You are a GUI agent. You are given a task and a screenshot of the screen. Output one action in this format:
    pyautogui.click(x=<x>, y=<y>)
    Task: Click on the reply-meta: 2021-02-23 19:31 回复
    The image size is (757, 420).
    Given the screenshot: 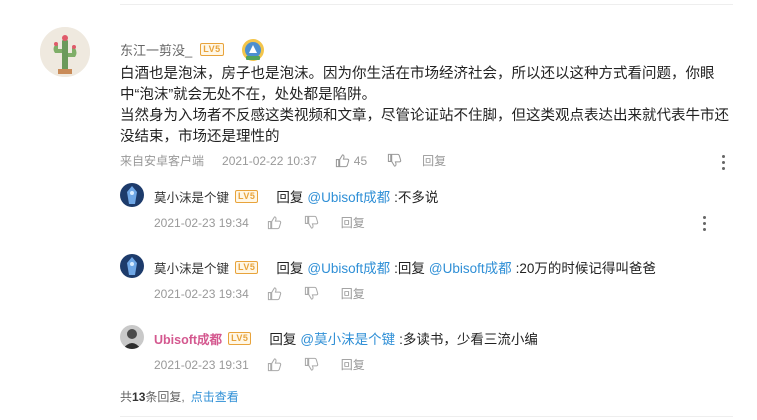 What is the action you would take?
    pyautogui.click(x=270, y=364)
    